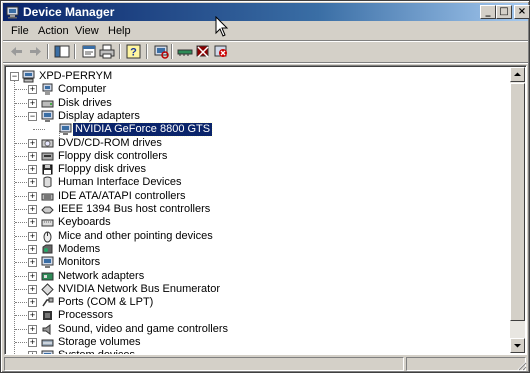 This screenshot has height=373, width=530. I want to click on arrow-down-icon, so click(517, 346).